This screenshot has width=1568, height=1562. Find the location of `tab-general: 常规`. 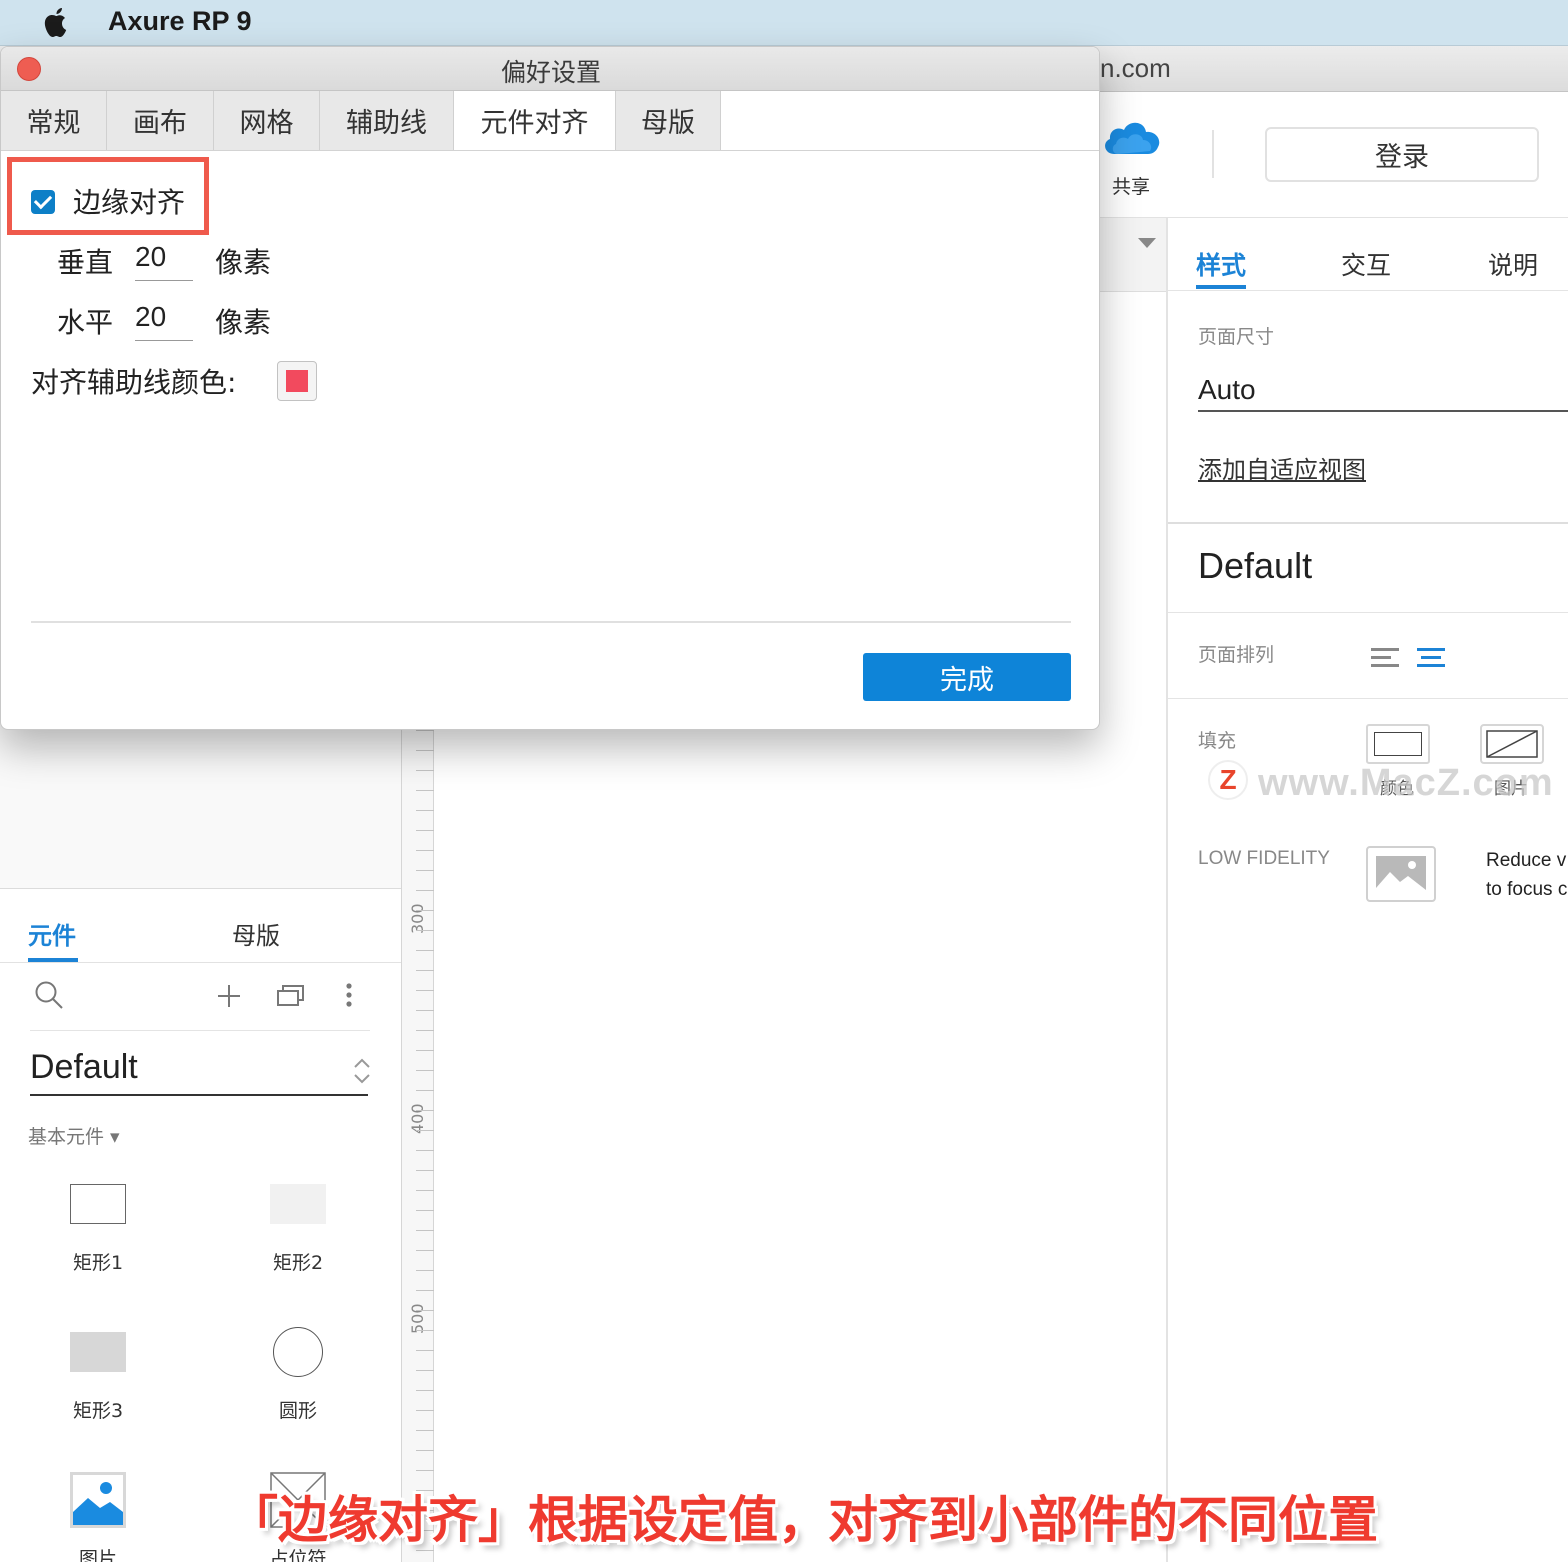

tab-general: 常规 is located at coordinates (54, 120).